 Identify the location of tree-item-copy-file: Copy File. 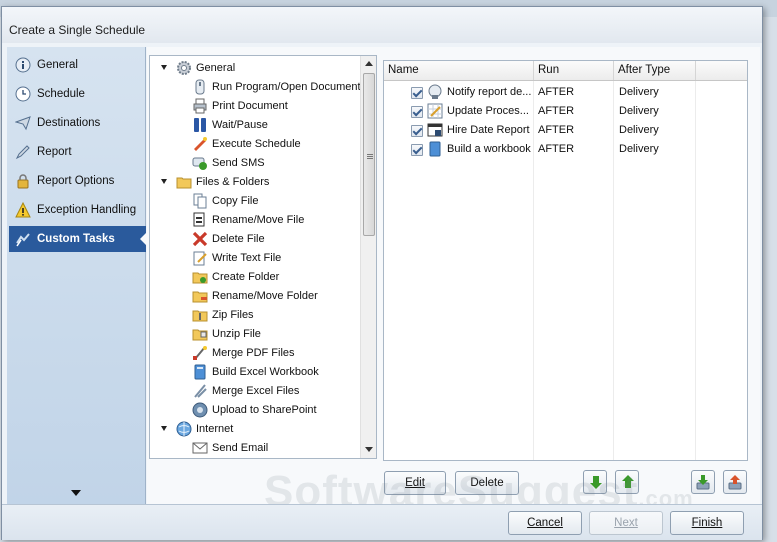
(225, 200).